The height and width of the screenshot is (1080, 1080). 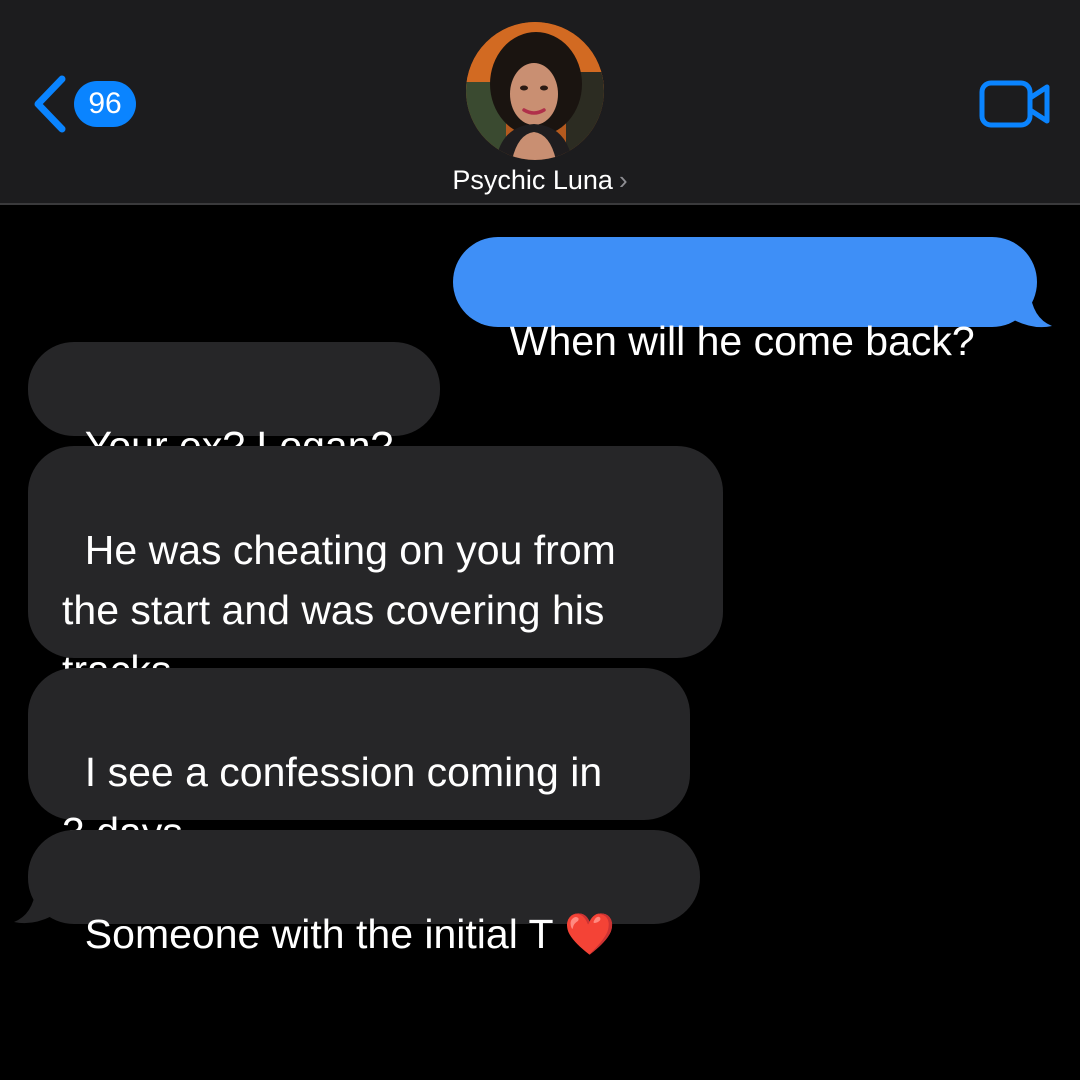 I want to click on contact-name: Psychic Luna, so click(x=532, y=180).